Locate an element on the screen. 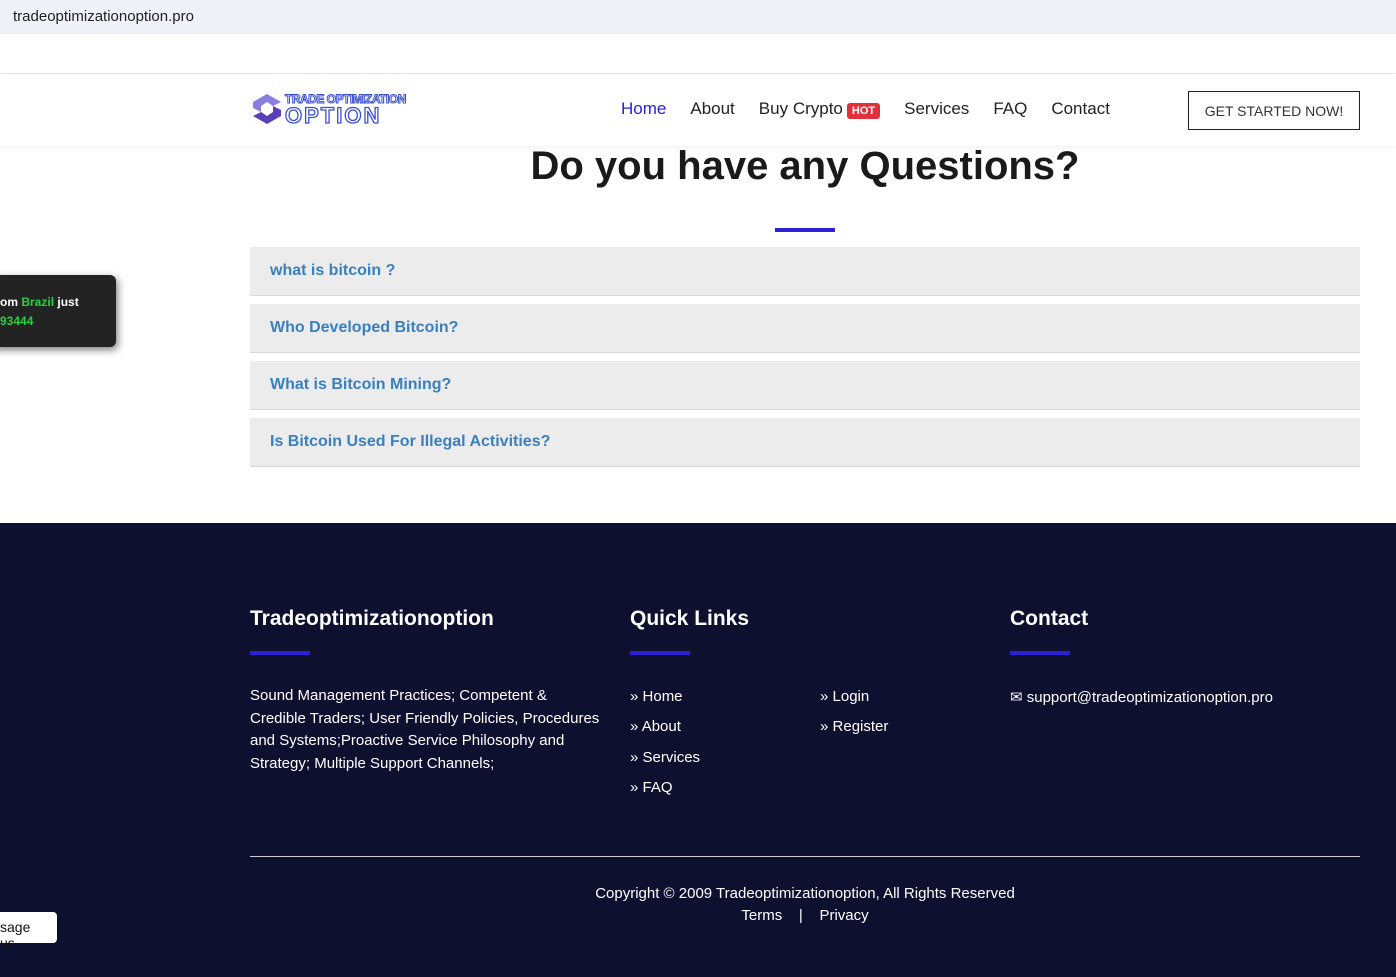 This screenshot has height=977, width=1396. nav-contact: Contact is located at coordinates (1080, 109).